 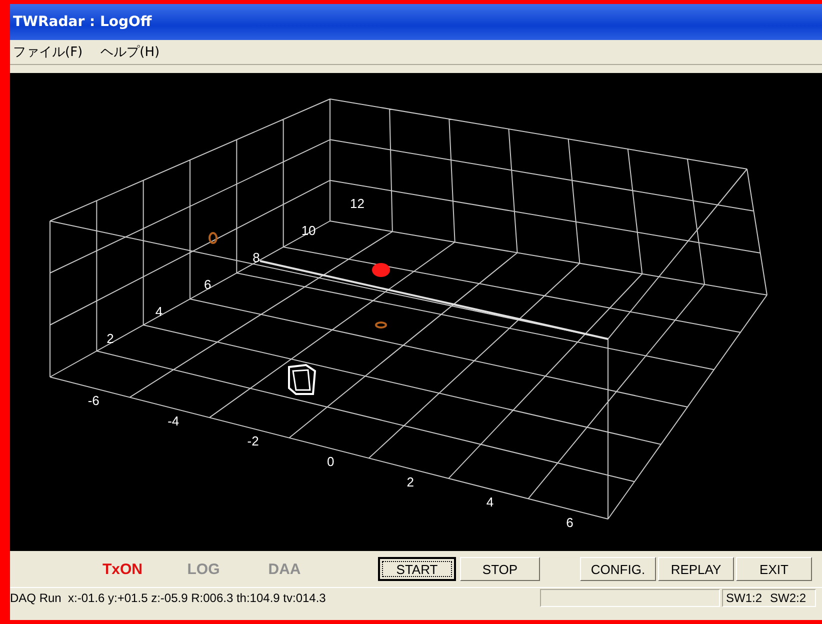 What do you see at coordinates (357, 203) in the screenshot?
I see `axis-label: 12` at bounding box center [357, 203].